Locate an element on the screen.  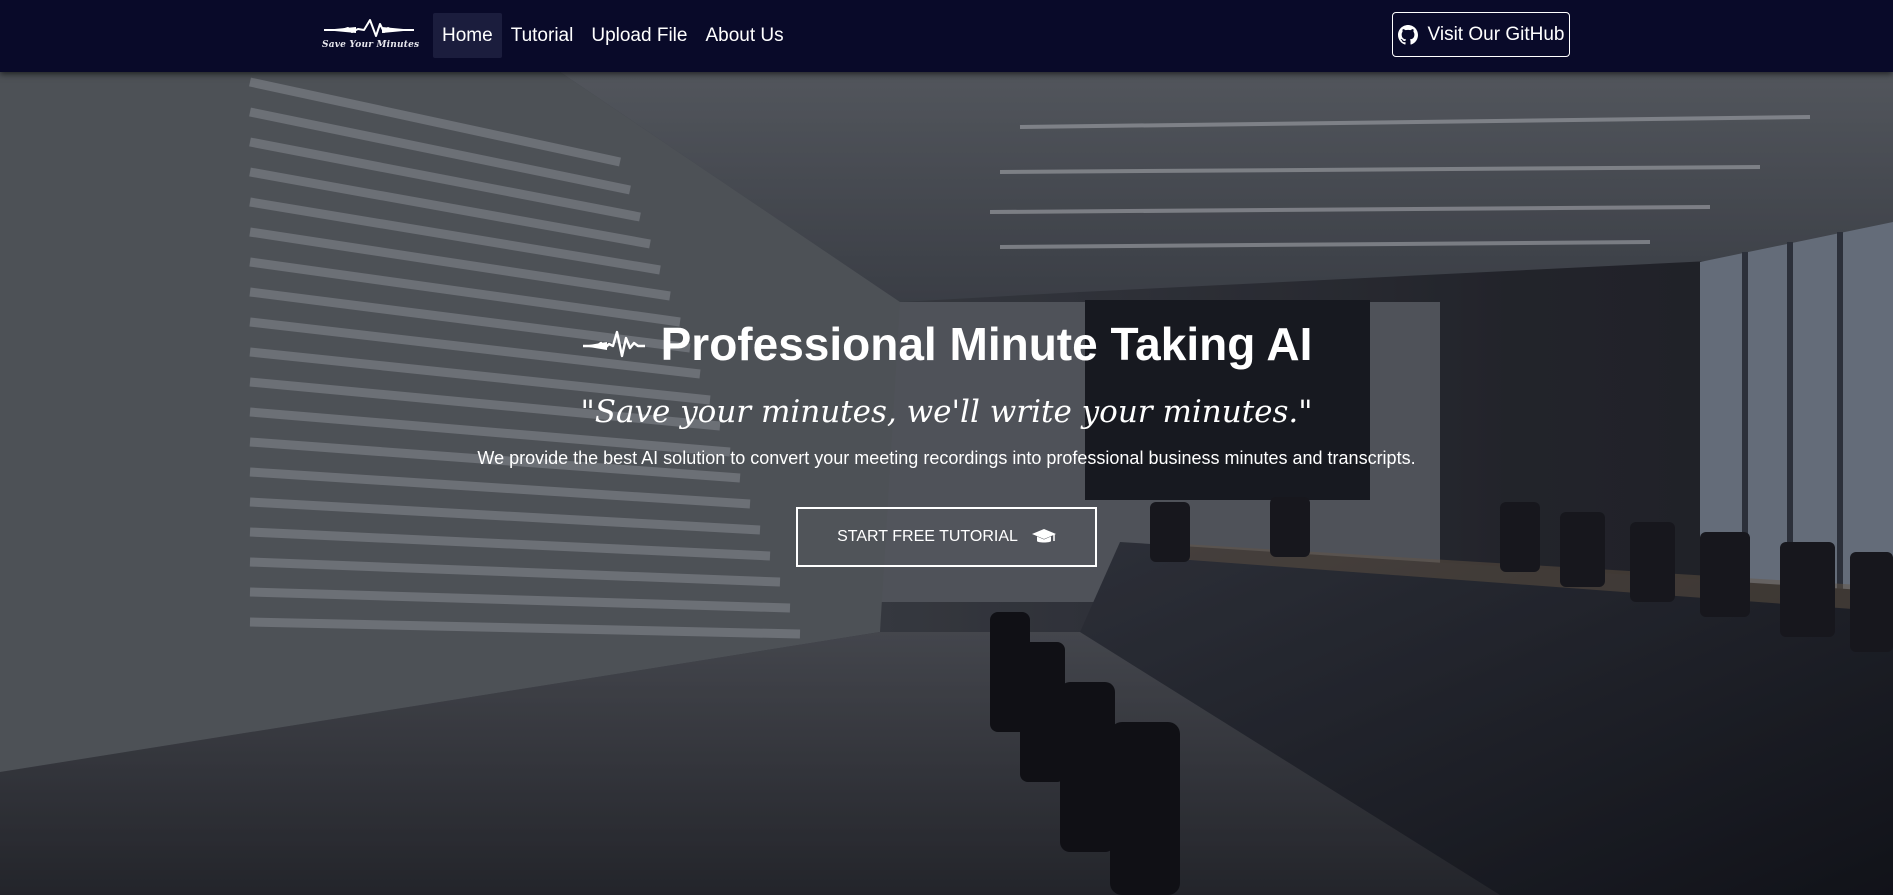
nav-link-about-us: About Us is located at coordinates (744, 35).